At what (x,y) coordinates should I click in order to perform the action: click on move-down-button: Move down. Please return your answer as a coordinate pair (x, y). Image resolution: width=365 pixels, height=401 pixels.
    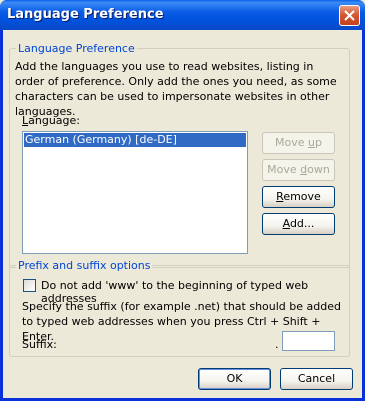
    Looking at the image, I should click on (298, 170).